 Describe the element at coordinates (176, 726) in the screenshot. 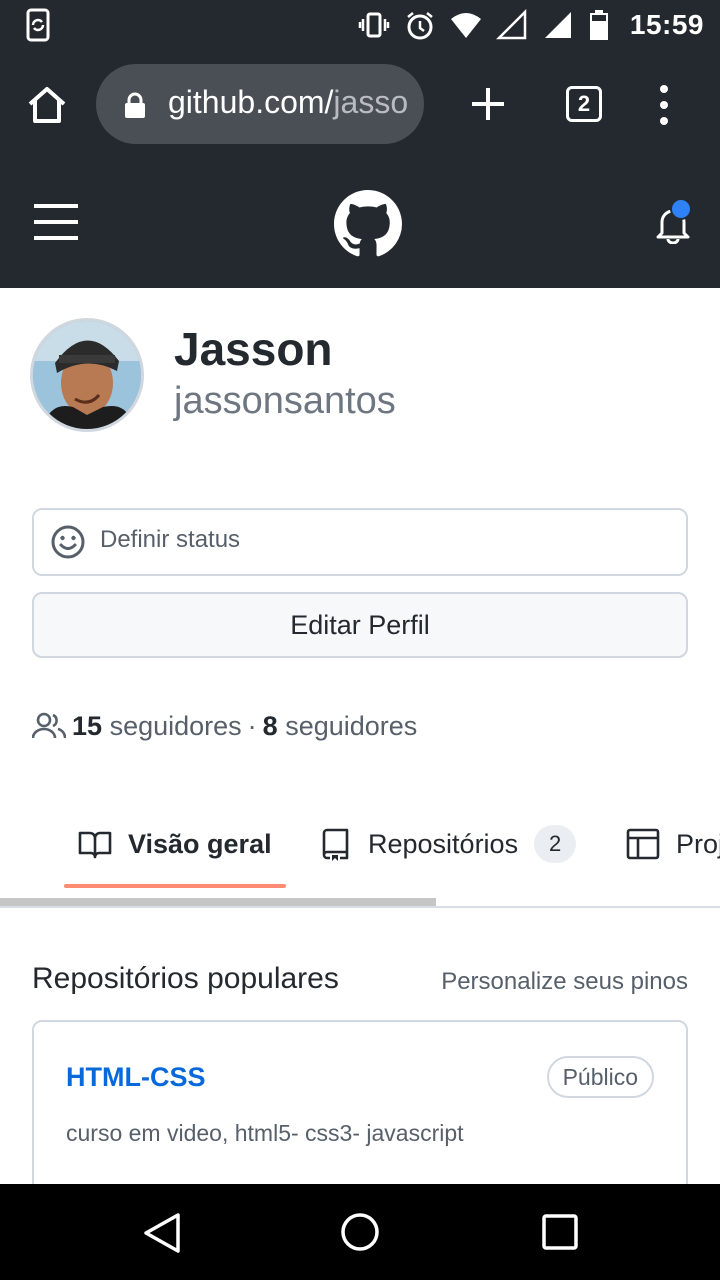

I see `followers-label: seguidores` at that location.